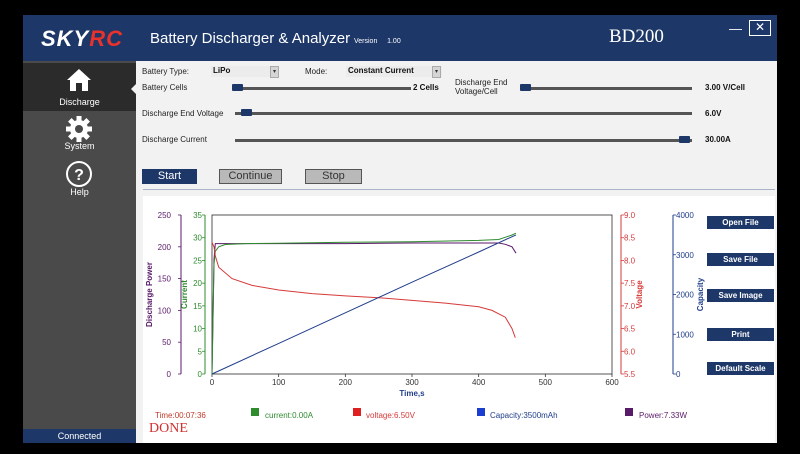  I want to click on voltage-tick-label: 6.0, so click(630, 351).